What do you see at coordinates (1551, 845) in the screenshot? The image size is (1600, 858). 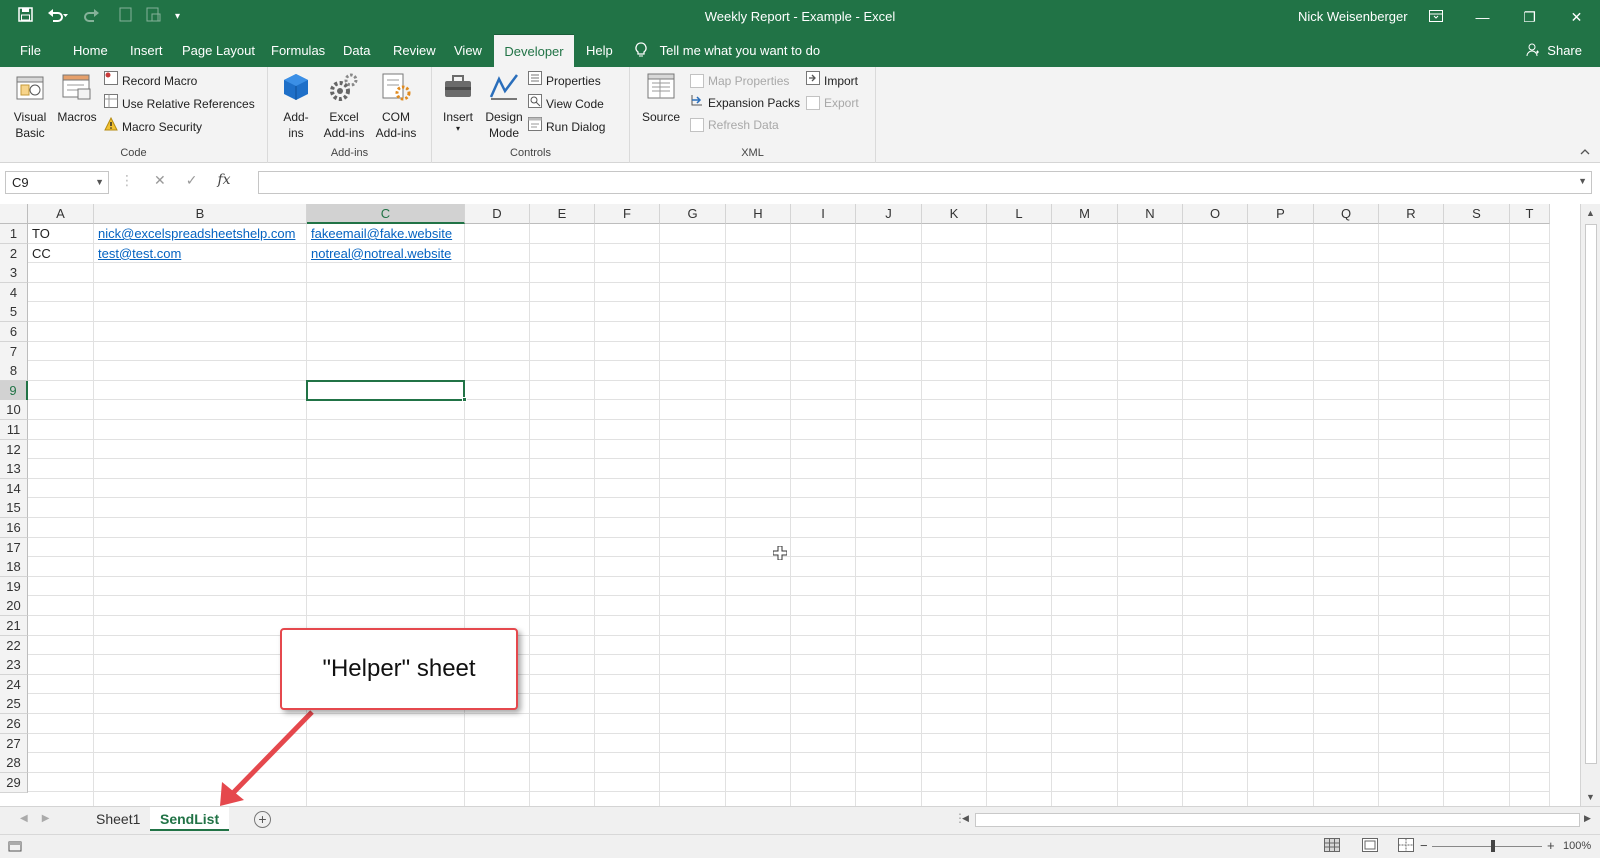 I see `zoom-in-icon: +` at bounding box center [1551, 845].